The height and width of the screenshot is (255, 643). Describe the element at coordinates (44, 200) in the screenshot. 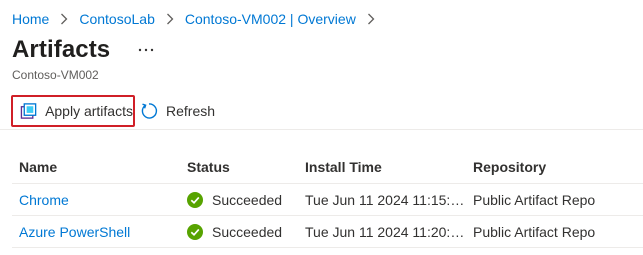

I see `artifact-name-link: Chrome` at that location.